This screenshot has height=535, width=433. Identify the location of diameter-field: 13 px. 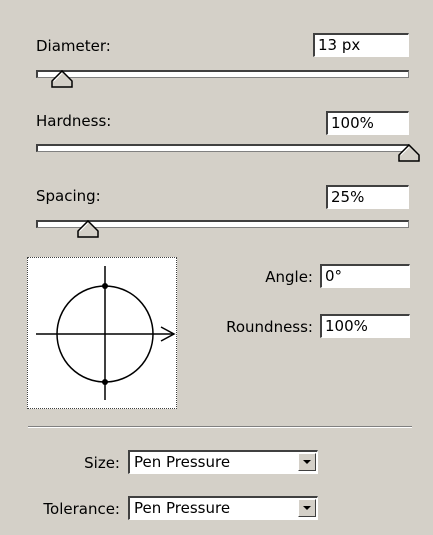
(361, 45).